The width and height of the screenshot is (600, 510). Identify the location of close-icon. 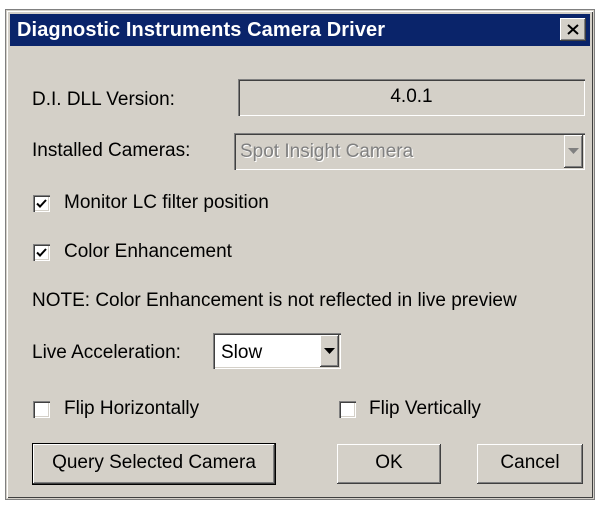
(573, 29).